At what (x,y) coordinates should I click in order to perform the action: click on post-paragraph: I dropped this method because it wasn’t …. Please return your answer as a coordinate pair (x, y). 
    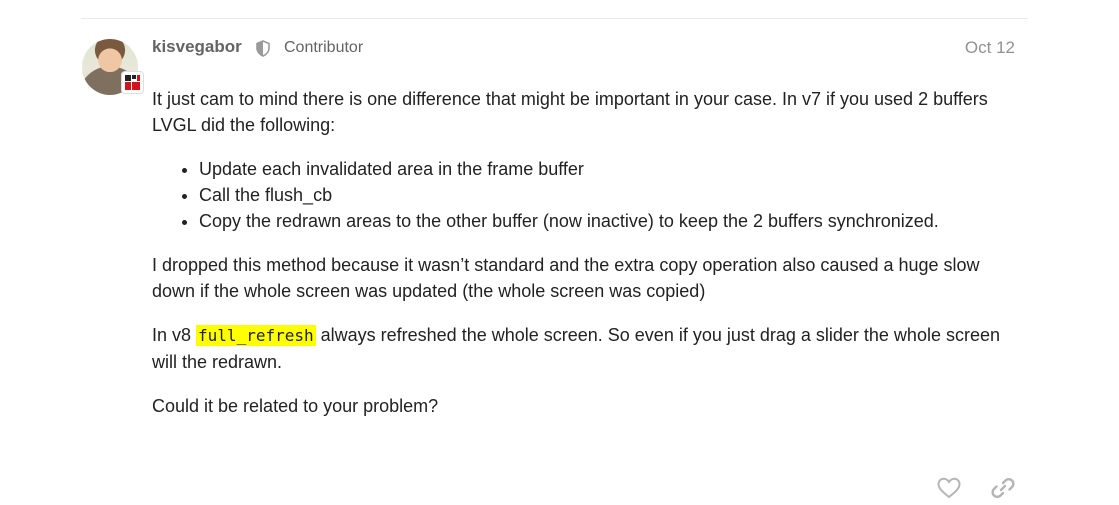
    Looking at the image, I should click on (566, 278).